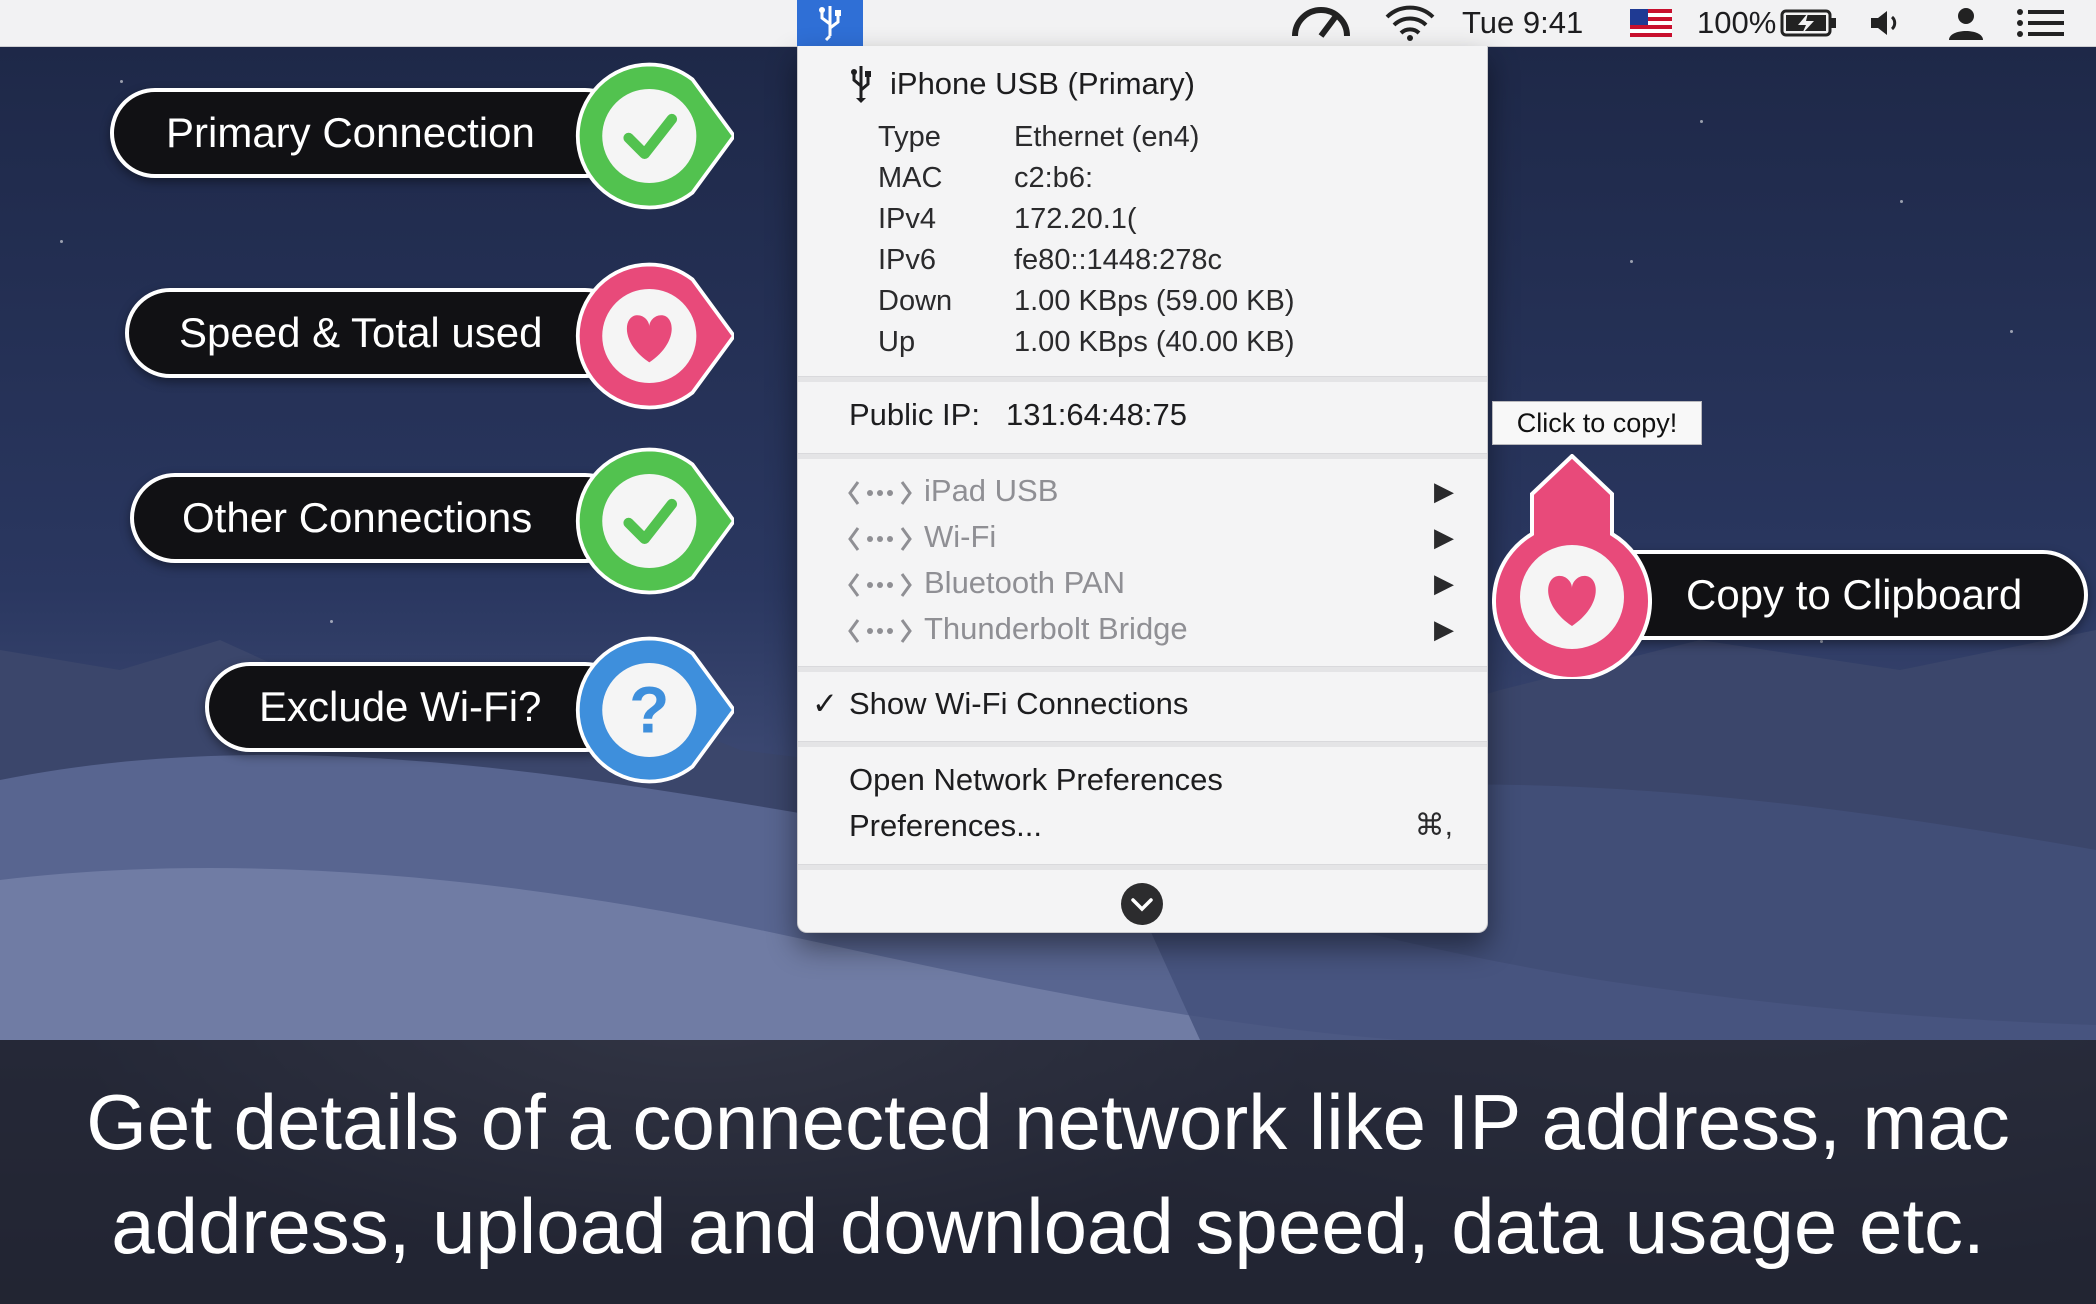 The height and width of the screenshot is (1304, 2096). What do you see at coordinates (357, 517) in the screenshot?
I see `callout-label: Other Connections` at bounding box center [357, 517].